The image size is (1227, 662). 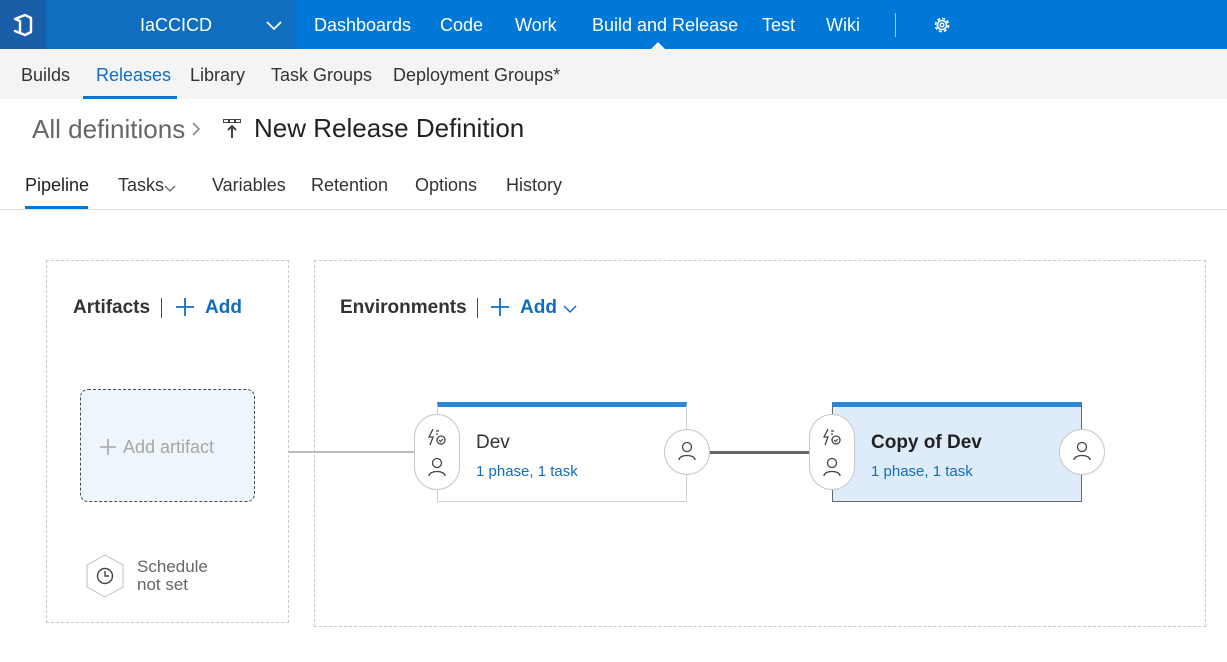 I want to click on project-name: IaCCICD, so click(x=176, y=25).